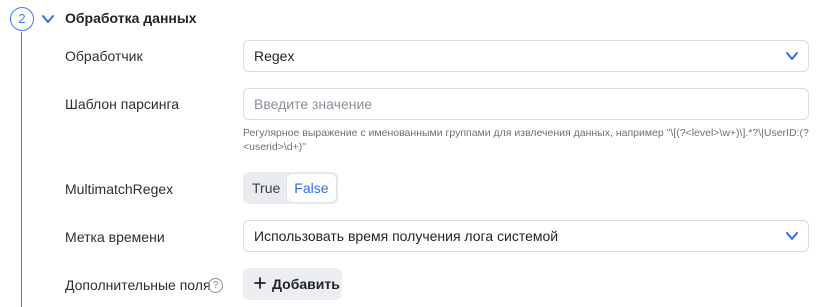  I want to click on add-field-button: Добавить, so click(292, 284).